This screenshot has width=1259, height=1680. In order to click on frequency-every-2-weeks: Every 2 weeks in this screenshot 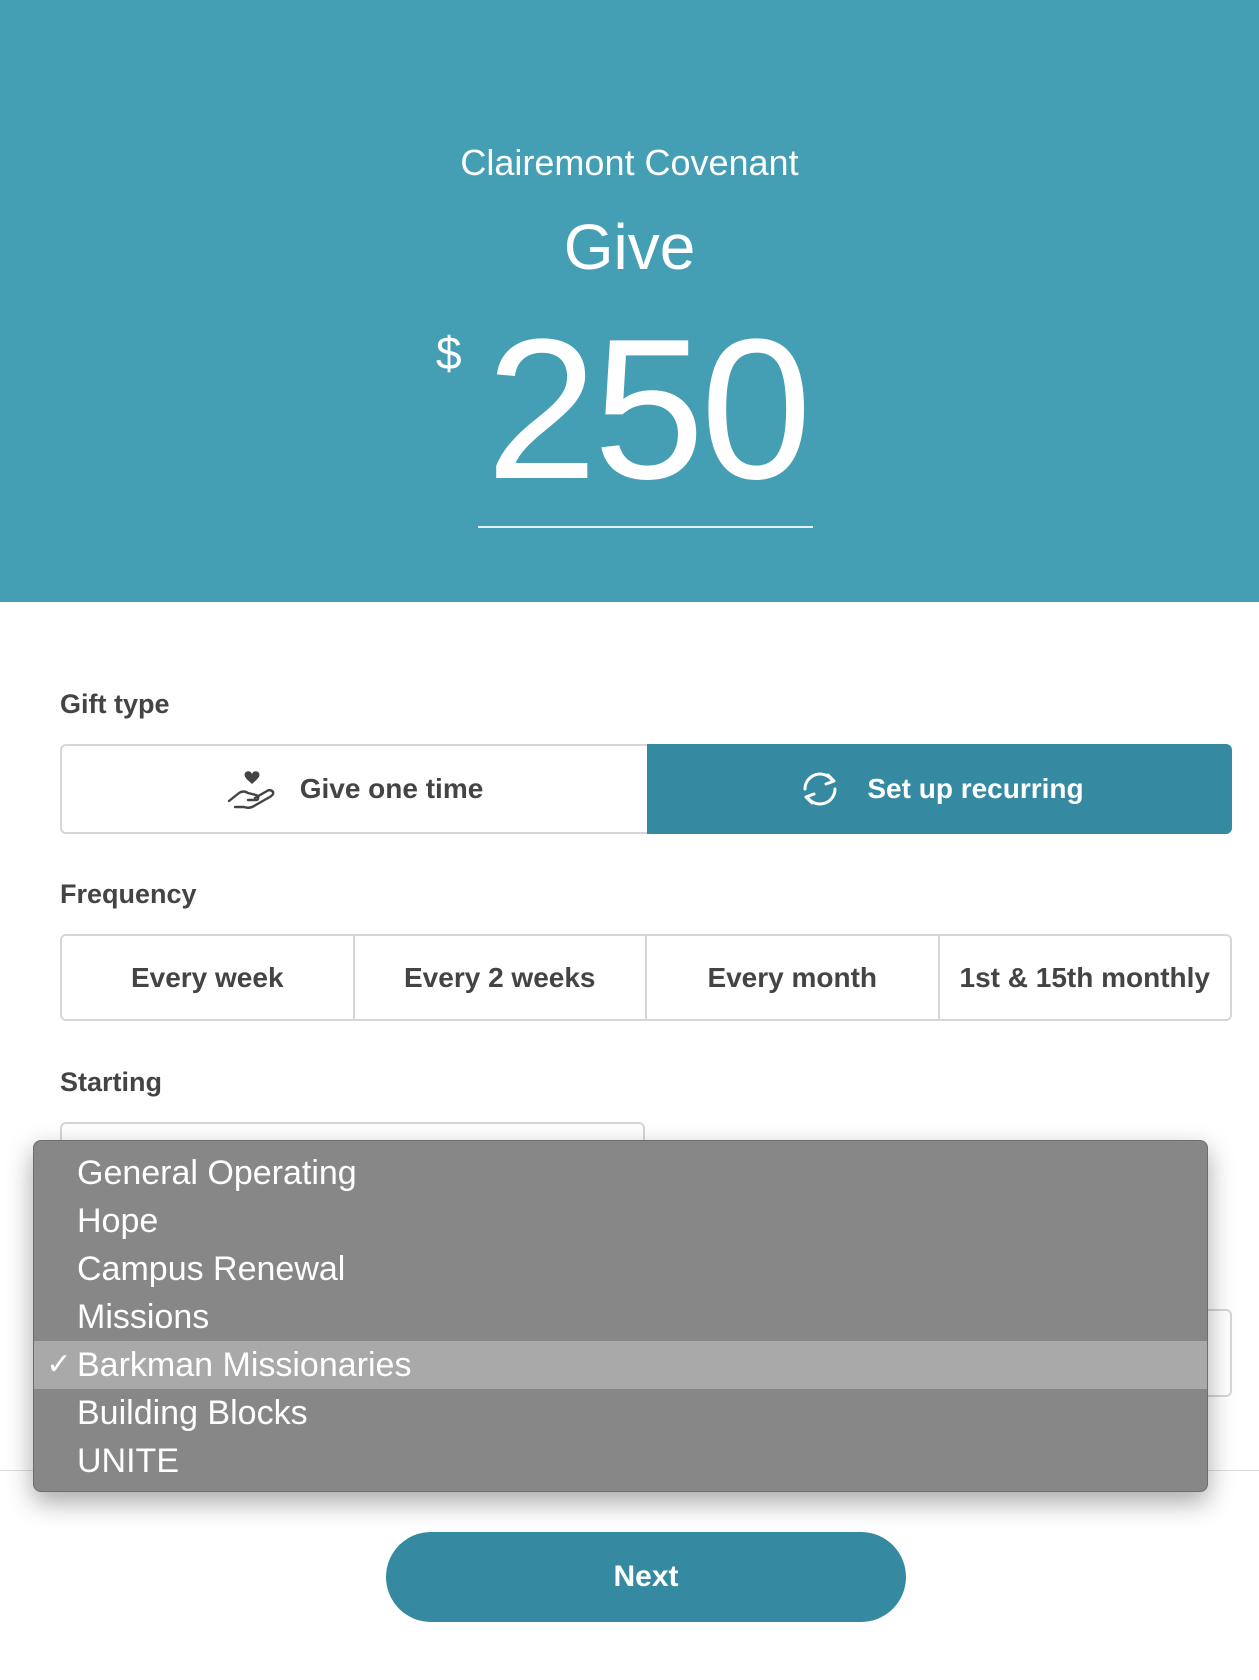, I will do `click(500, 977)`.